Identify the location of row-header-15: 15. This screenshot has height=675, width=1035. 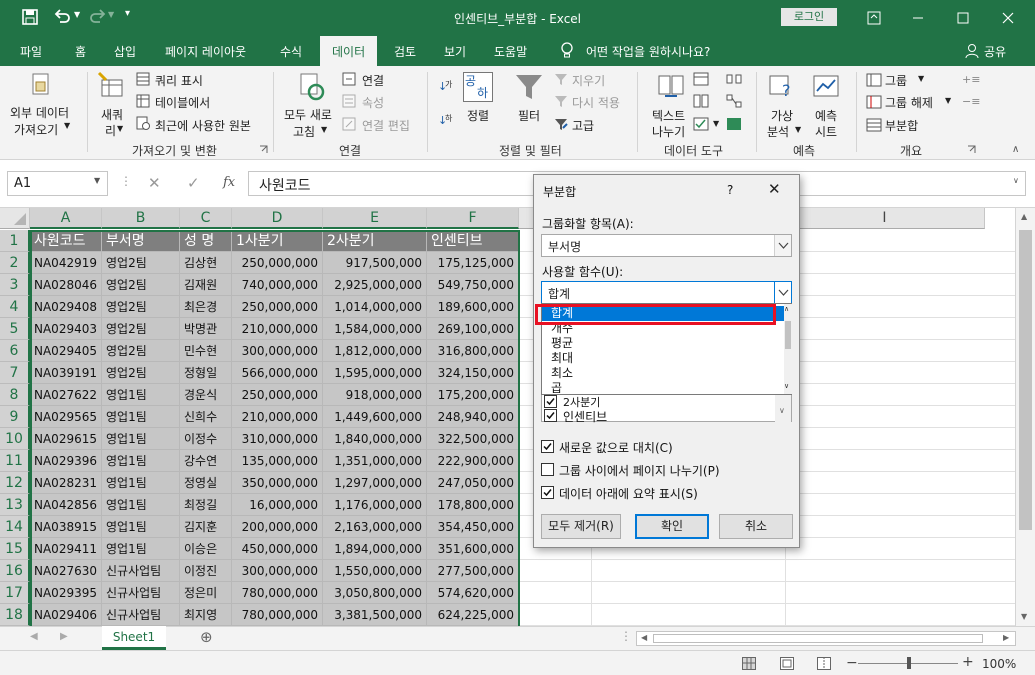
(15, 549).